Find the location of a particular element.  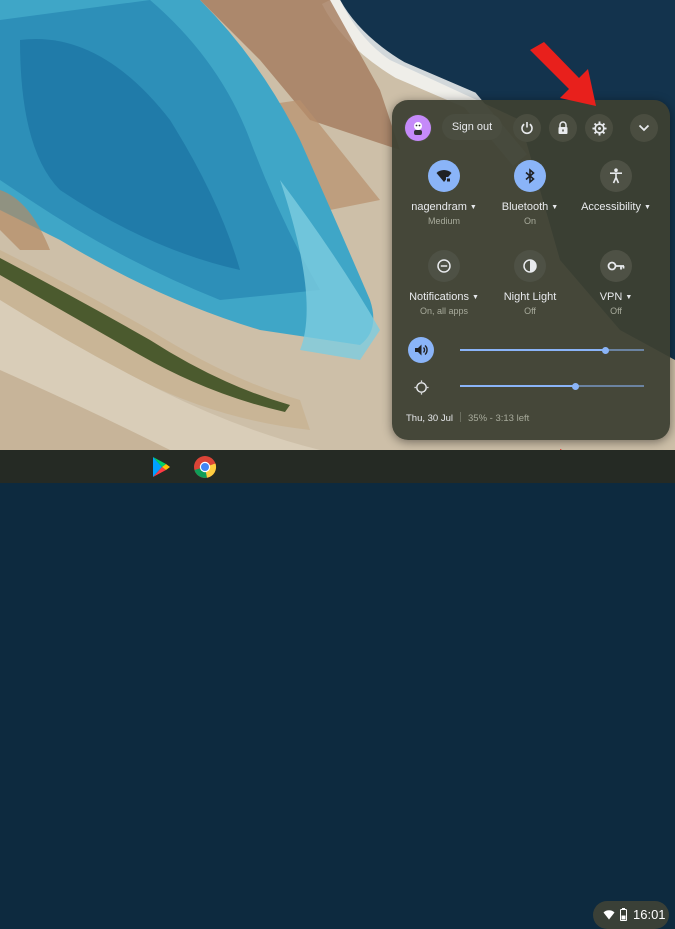

chrome-app is located at coordinates (205, 467).